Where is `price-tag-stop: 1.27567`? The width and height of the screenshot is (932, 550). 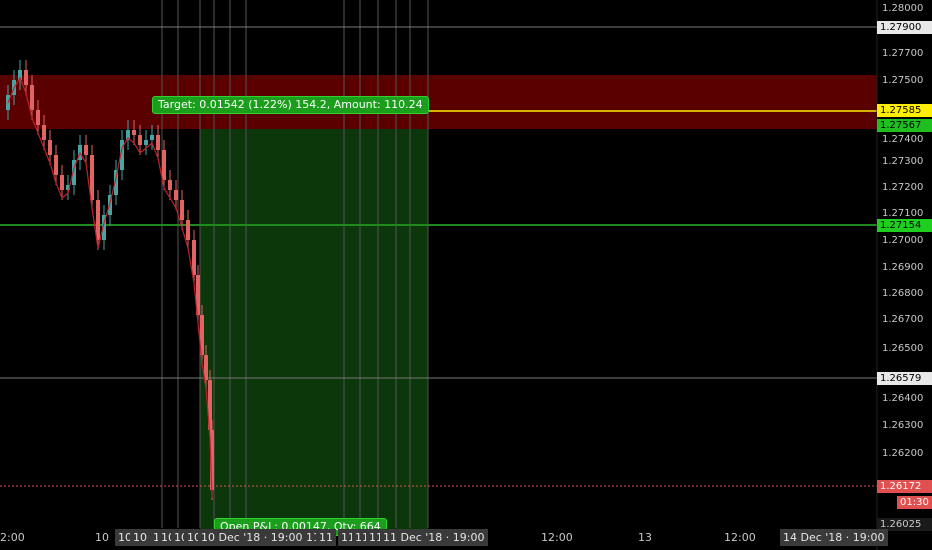 price-tag-stop: 1.27567 is located at coordinates (904, 125).